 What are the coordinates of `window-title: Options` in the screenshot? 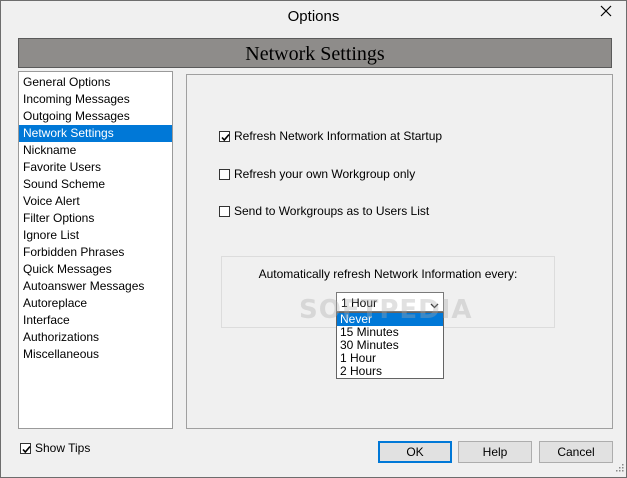 It's located at (313, 16).